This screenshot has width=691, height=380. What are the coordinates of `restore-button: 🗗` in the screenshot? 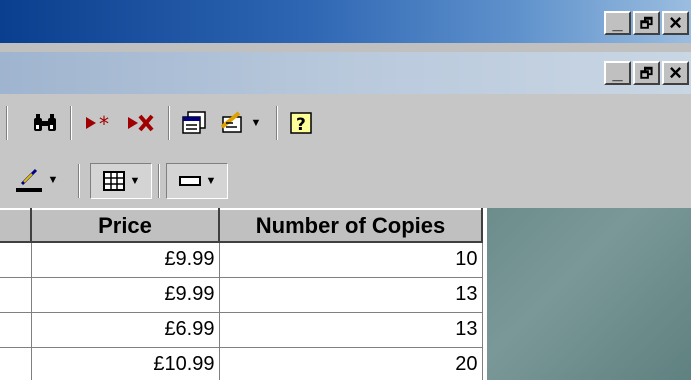 It's located at (646, 23).